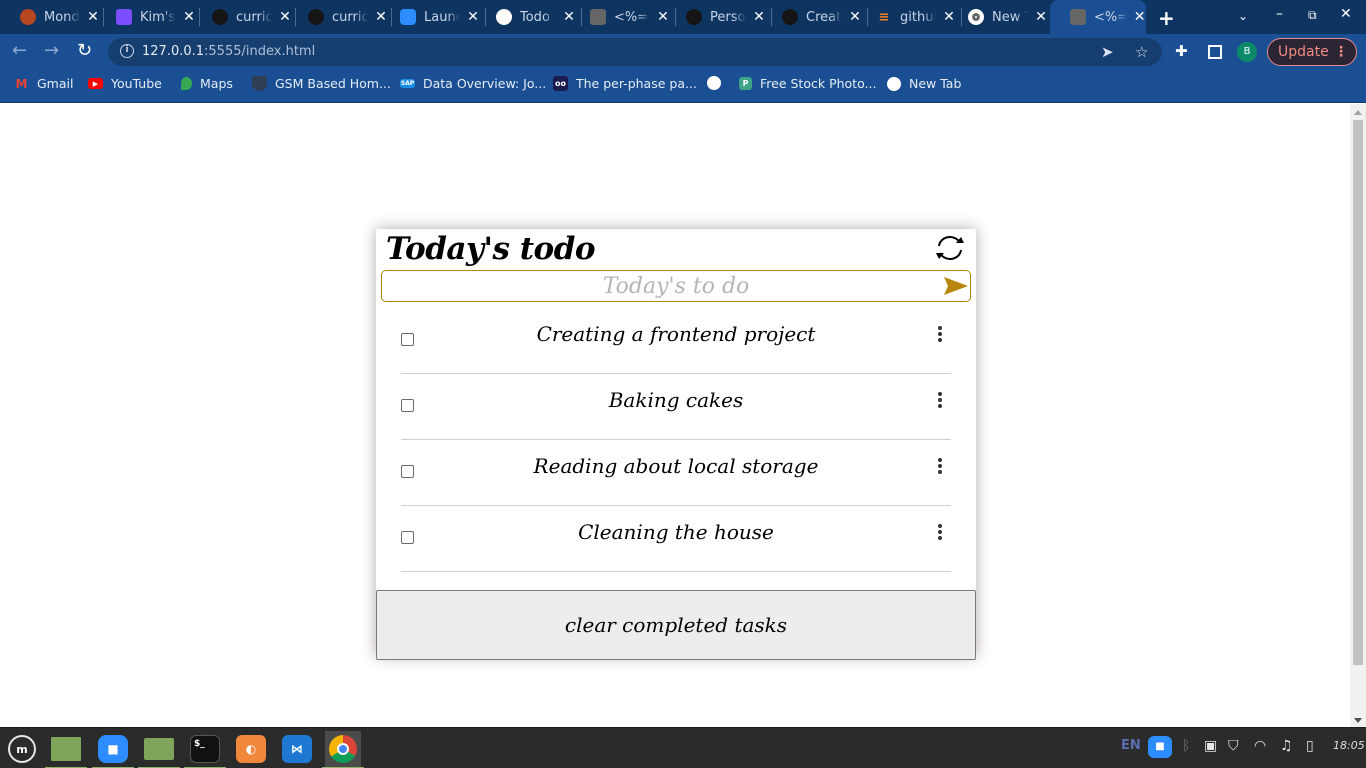 This screenshot has width=1366, height=768. Describe the element at coordinates (676, 625) in the screenshot. I see `clear-completed-button: clear completed tasks` at that location.